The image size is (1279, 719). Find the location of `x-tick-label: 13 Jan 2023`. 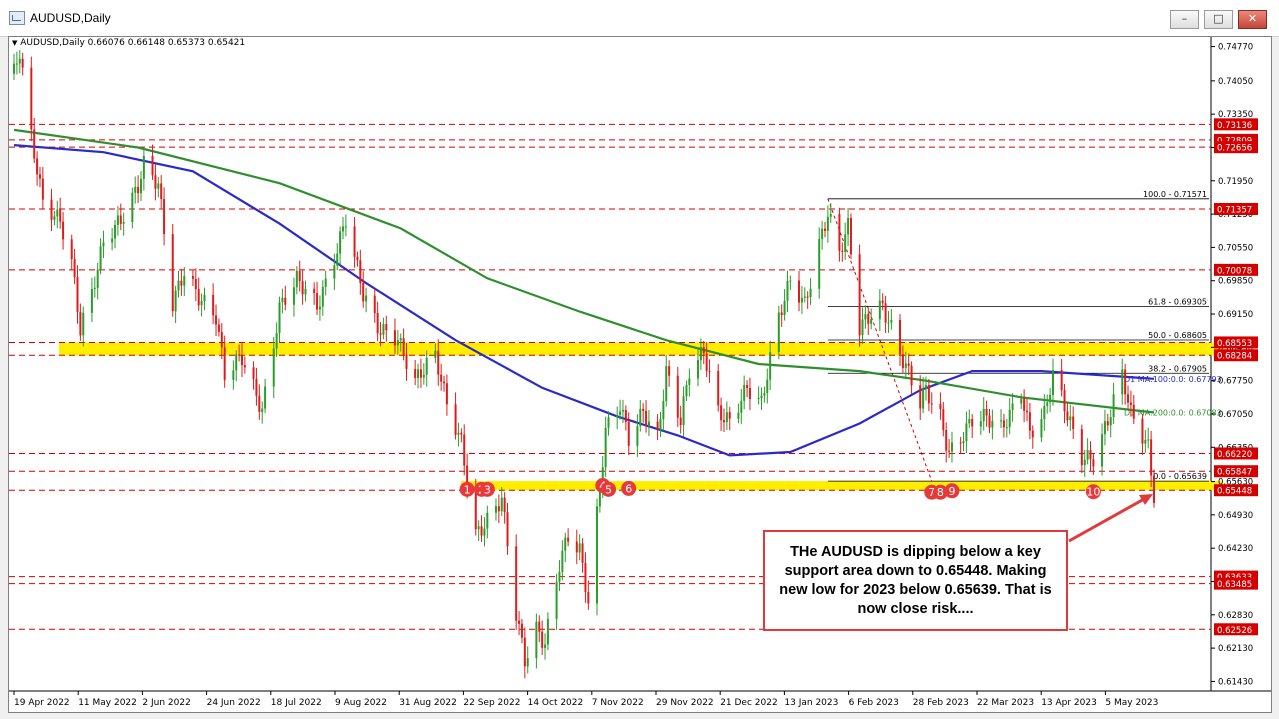

x-tick-label: 13 Jan 2023 is located at coordinates (811, 703).